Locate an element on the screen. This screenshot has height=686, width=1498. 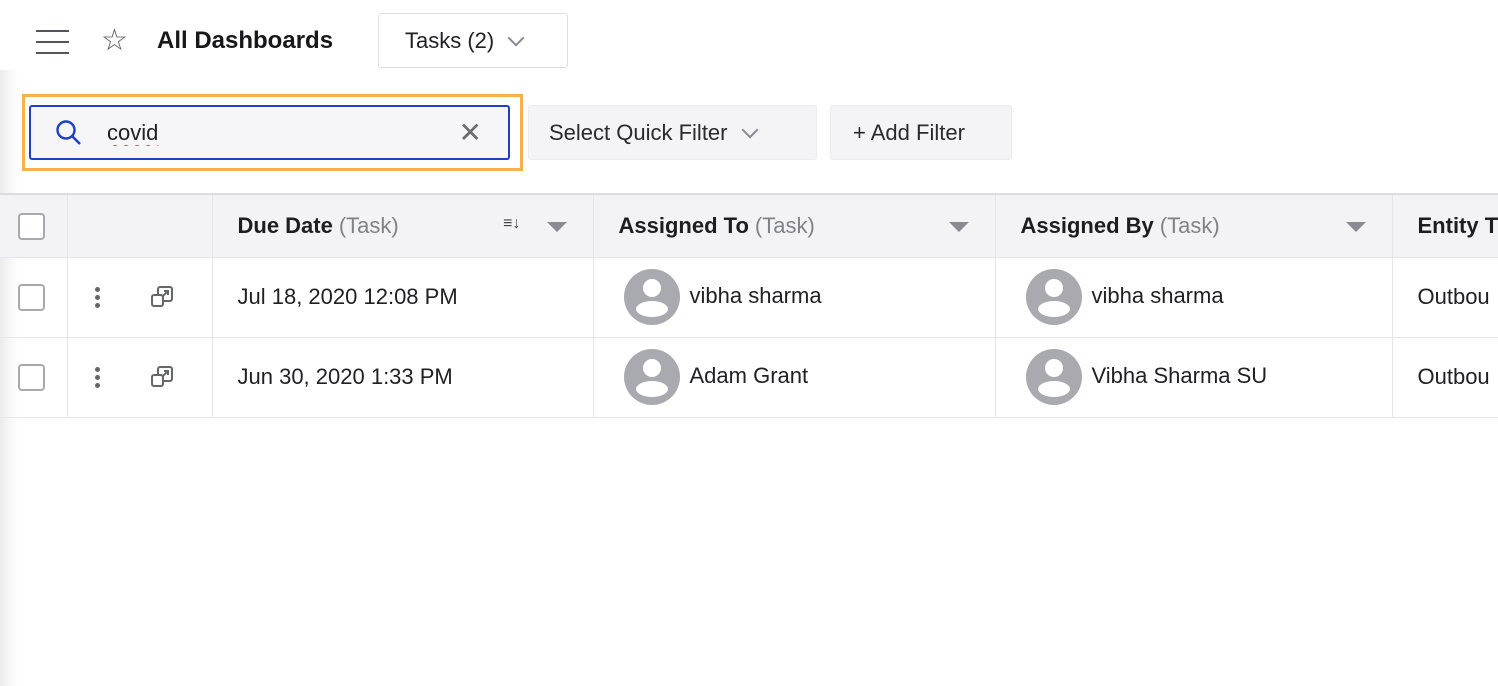
assigned-by-cell: Vibha Sharma SU is located at coordinates (1194, 377).